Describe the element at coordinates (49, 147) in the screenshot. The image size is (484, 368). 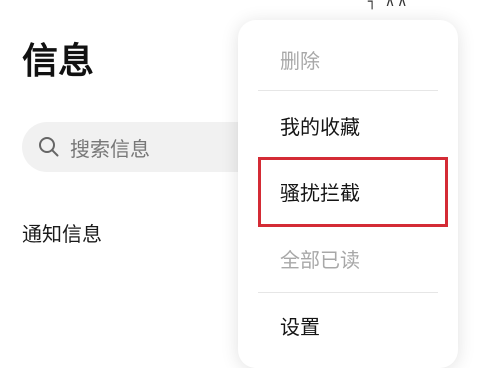
I see `search-icon` at that location.